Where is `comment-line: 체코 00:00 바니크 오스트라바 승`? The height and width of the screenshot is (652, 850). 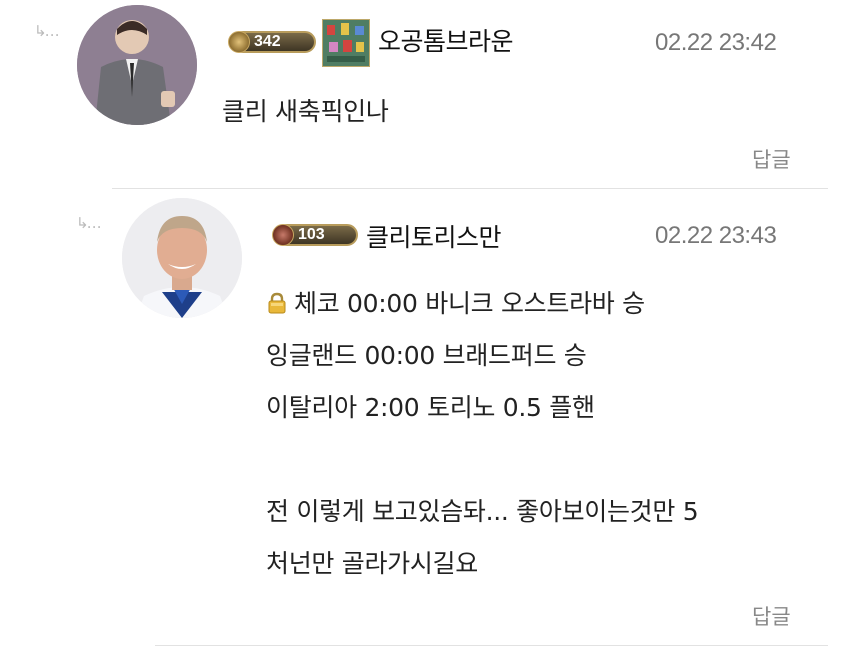
comment-line: 체코 00:00 바니크 오스트라바 승 is located at coordinates (482, 304).